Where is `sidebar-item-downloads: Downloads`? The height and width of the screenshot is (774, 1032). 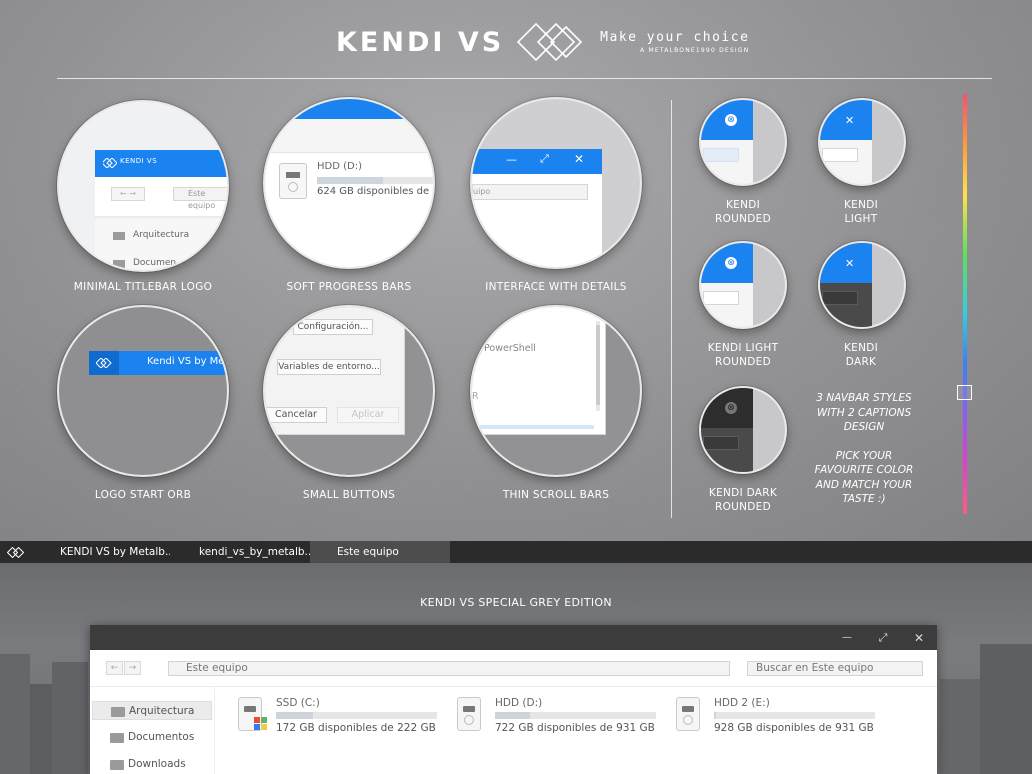 sidebar-item-downloads: Downloads is located at coordinates (152, 764).